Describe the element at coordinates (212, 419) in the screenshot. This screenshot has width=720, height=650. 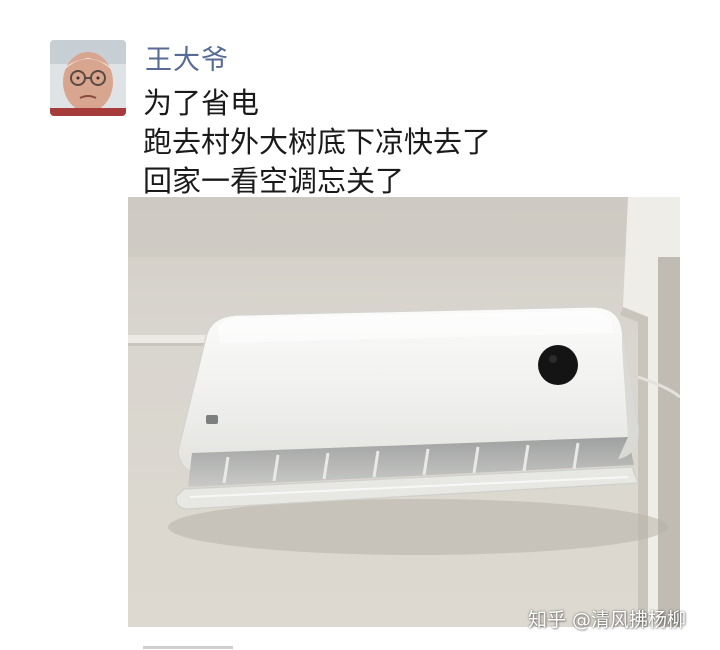
I see `mi-logo-icon` at that location.